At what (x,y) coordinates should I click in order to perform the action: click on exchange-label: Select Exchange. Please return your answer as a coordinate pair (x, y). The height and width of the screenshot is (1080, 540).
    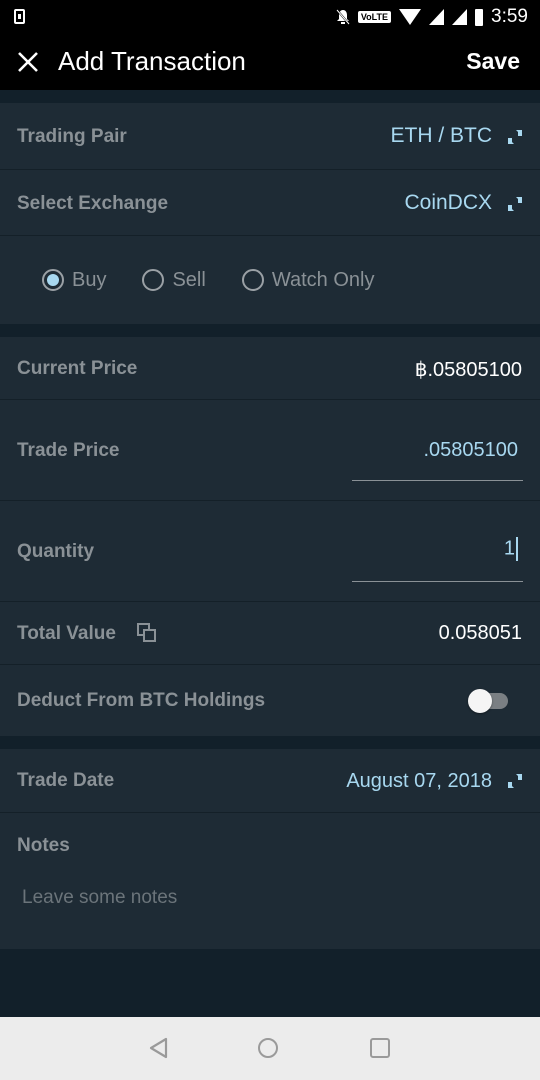
    Looking at the image, I should click on (93, 203).